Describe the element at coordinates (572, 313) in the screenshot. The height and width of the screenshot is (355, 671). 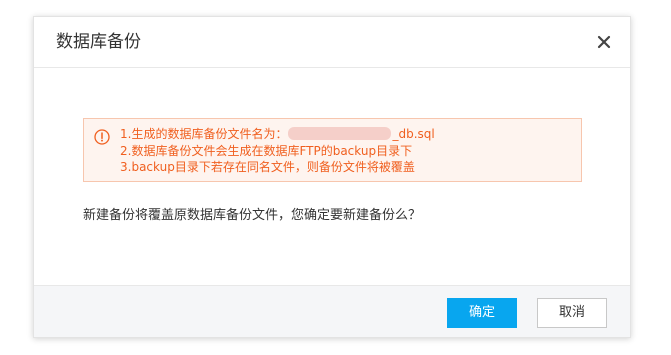
I see `cancel-button: 取消` at that location.